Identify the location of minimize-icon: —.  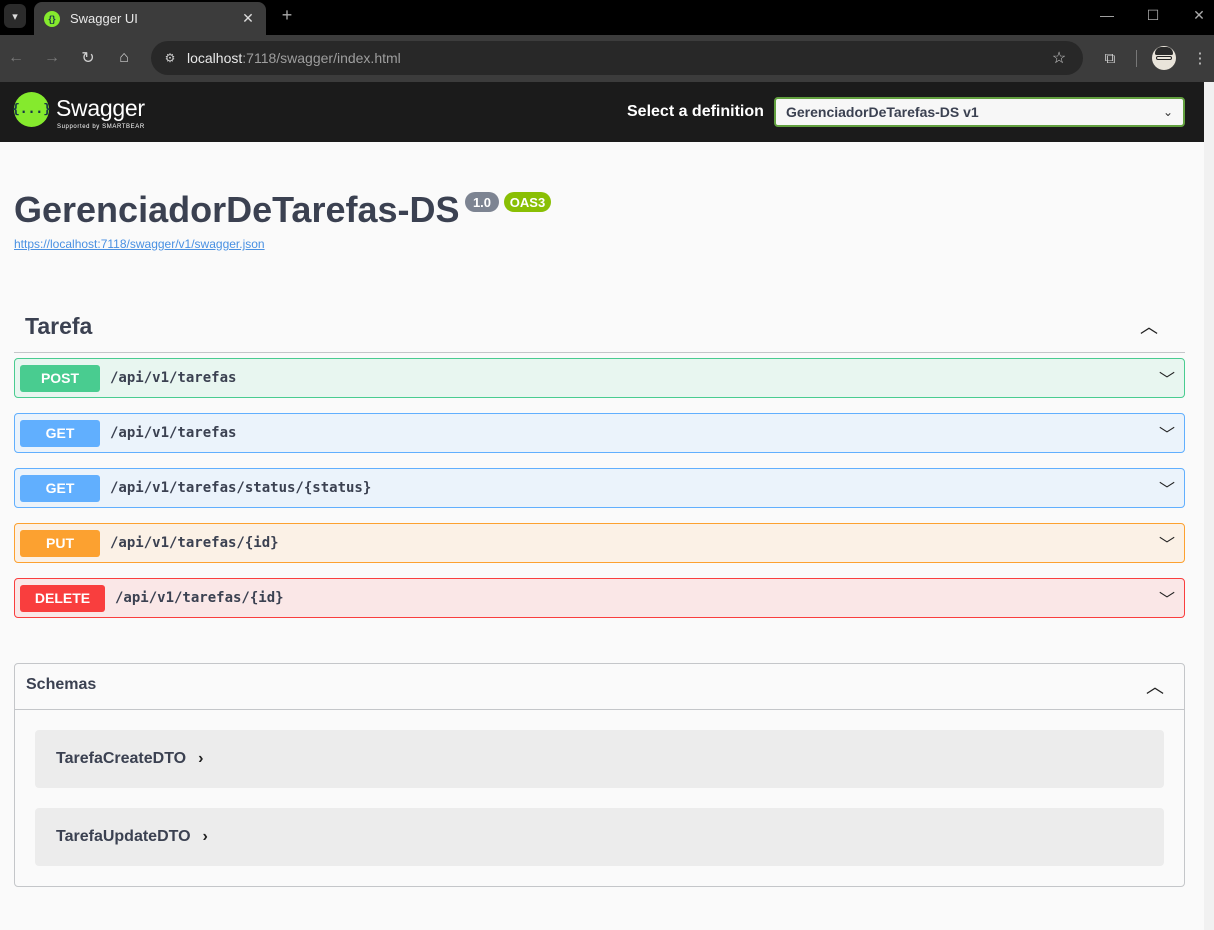
(1107, 15).